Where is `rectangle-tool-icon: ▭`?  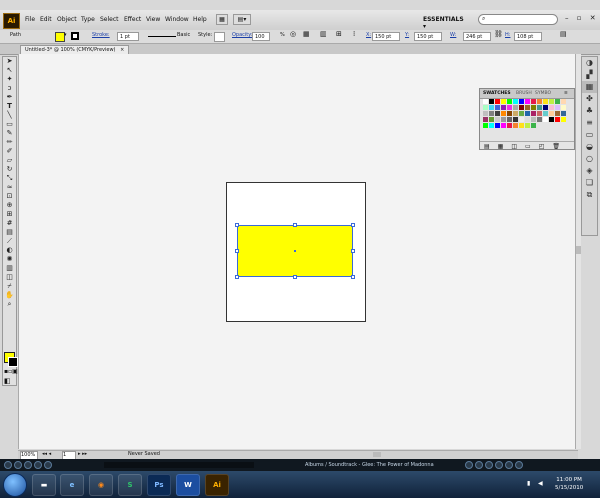
rectangle-tool-icon: ▭ is located at coordinates (9, 124).